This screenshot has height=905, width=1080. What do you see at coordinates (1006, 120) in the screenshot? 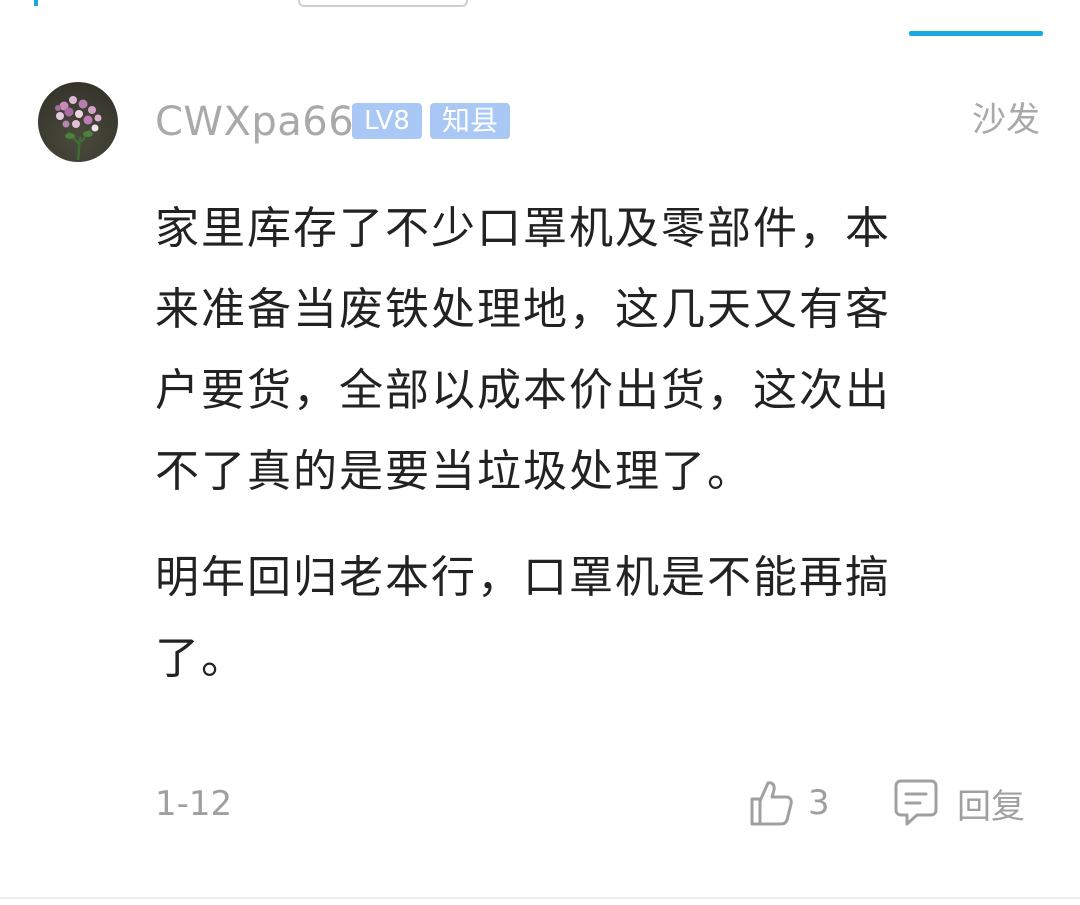
I see `floor-label: 沙发` at bounding box center [1006, 120].